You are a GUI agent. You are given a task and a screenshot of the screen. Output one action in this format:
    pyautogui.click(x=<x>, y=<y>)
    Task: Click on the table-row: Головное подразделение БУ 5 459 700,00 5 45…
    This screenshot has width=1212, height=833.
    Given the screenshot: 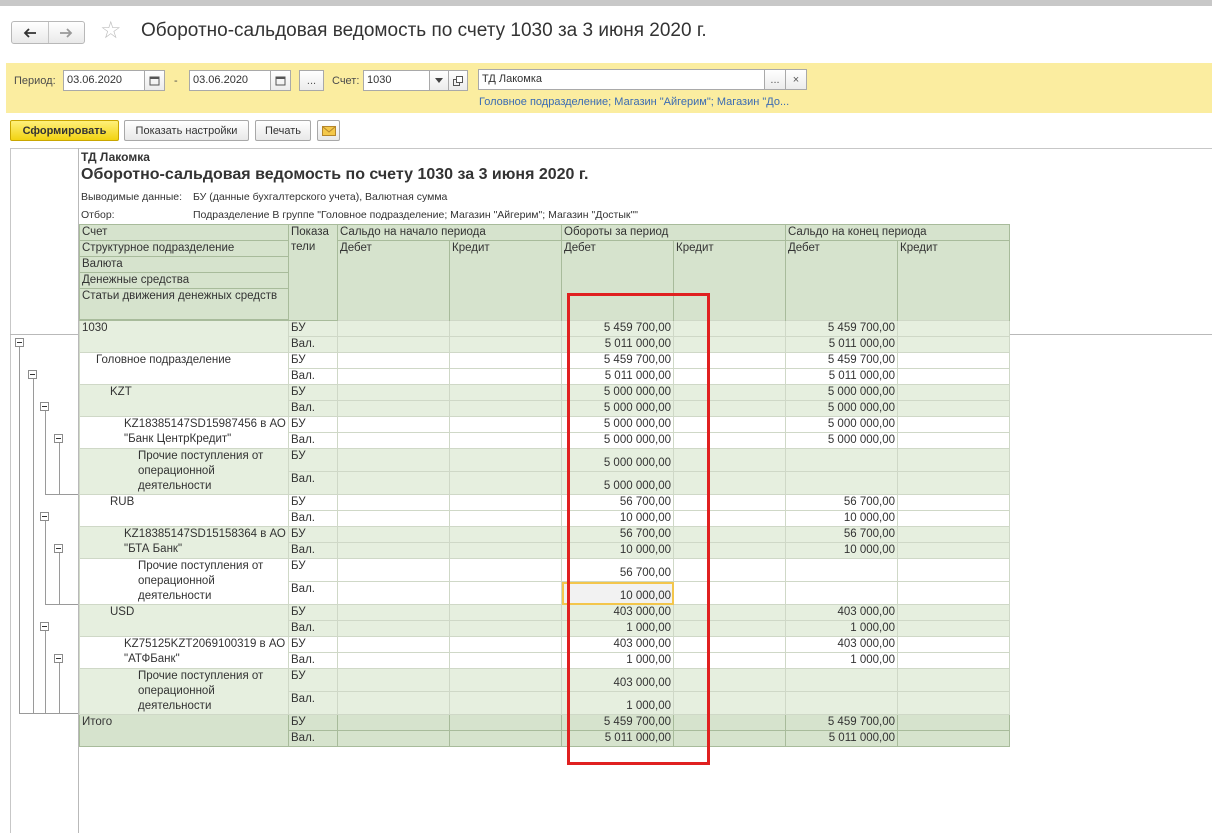 What is the action you would take?
    pyautogui.click(x=544, y=368)
    